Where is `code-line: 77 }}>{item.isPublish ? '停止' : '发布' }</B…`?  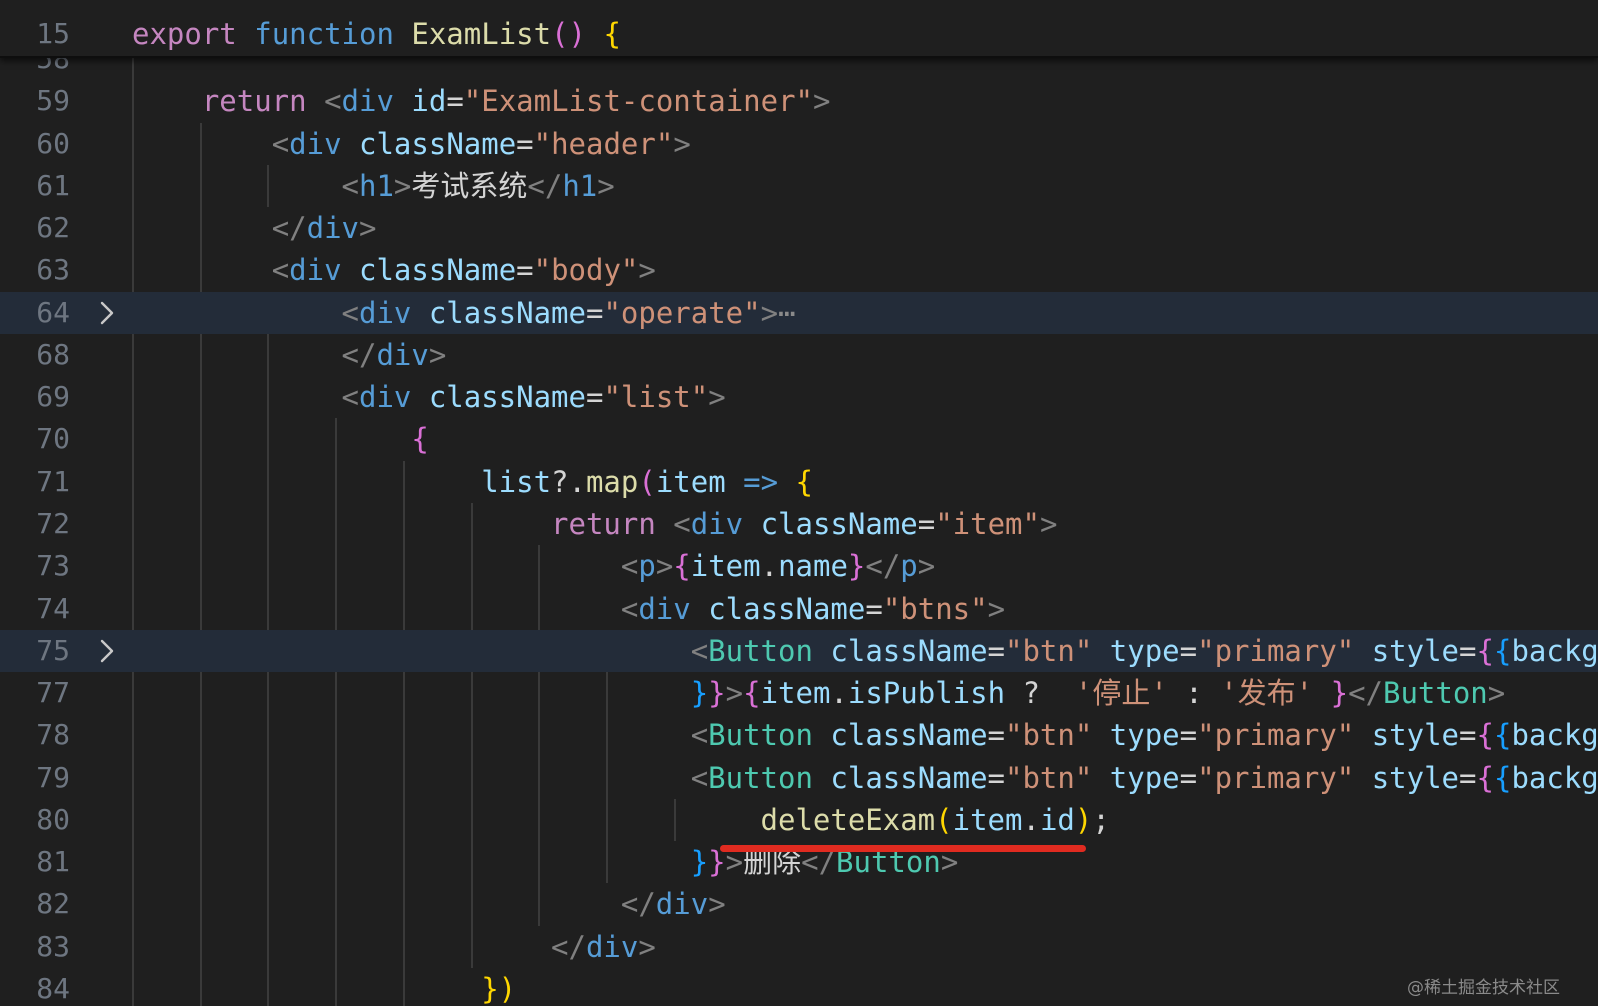 code-line: 77 }}>{item.isPublish ? '停止' : '发布' }</B… is located at coordinates (799, 693).